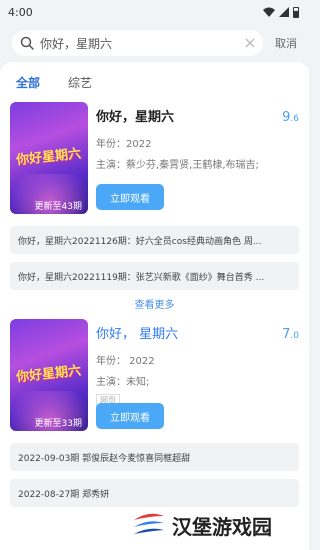  I want to click on watermark-text: 汉堡游戏园, so click(222, 526).